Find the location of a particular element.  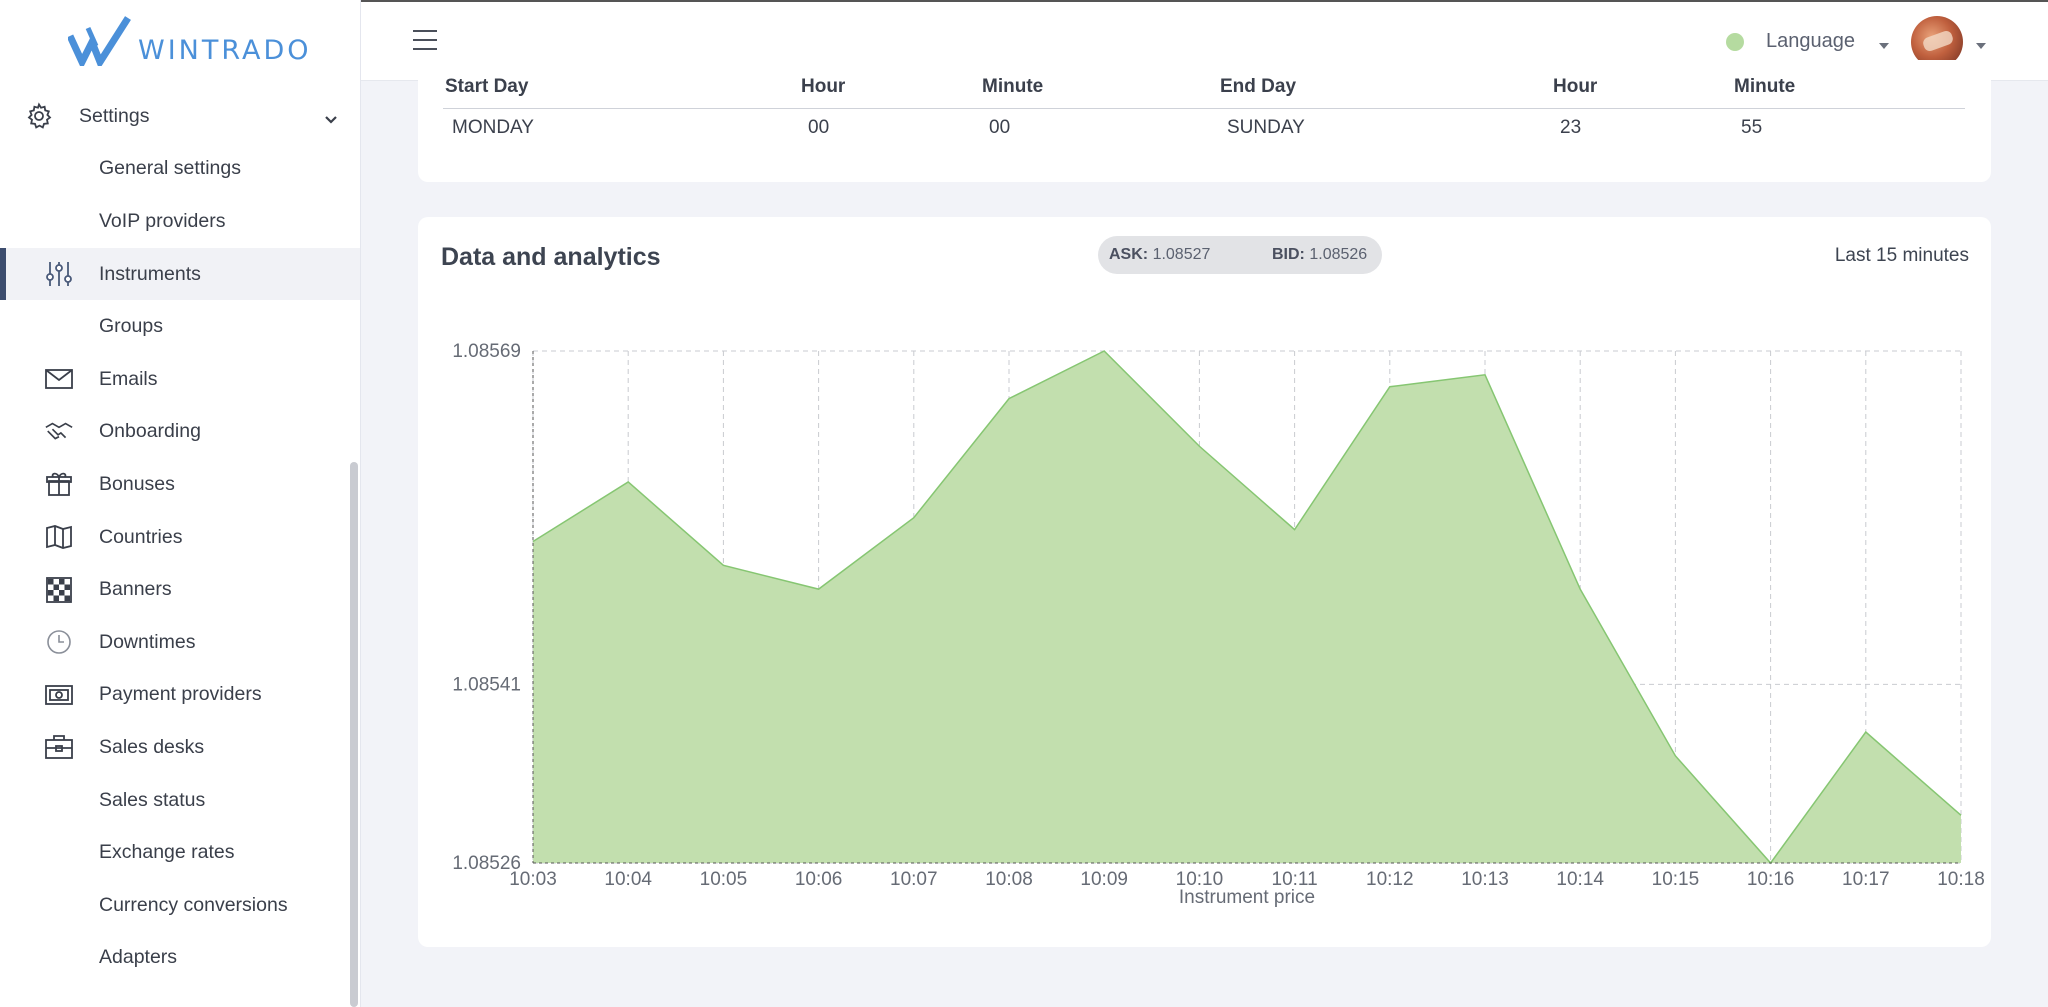

sidebar-scrollbar is located at coordinates (354, 734).